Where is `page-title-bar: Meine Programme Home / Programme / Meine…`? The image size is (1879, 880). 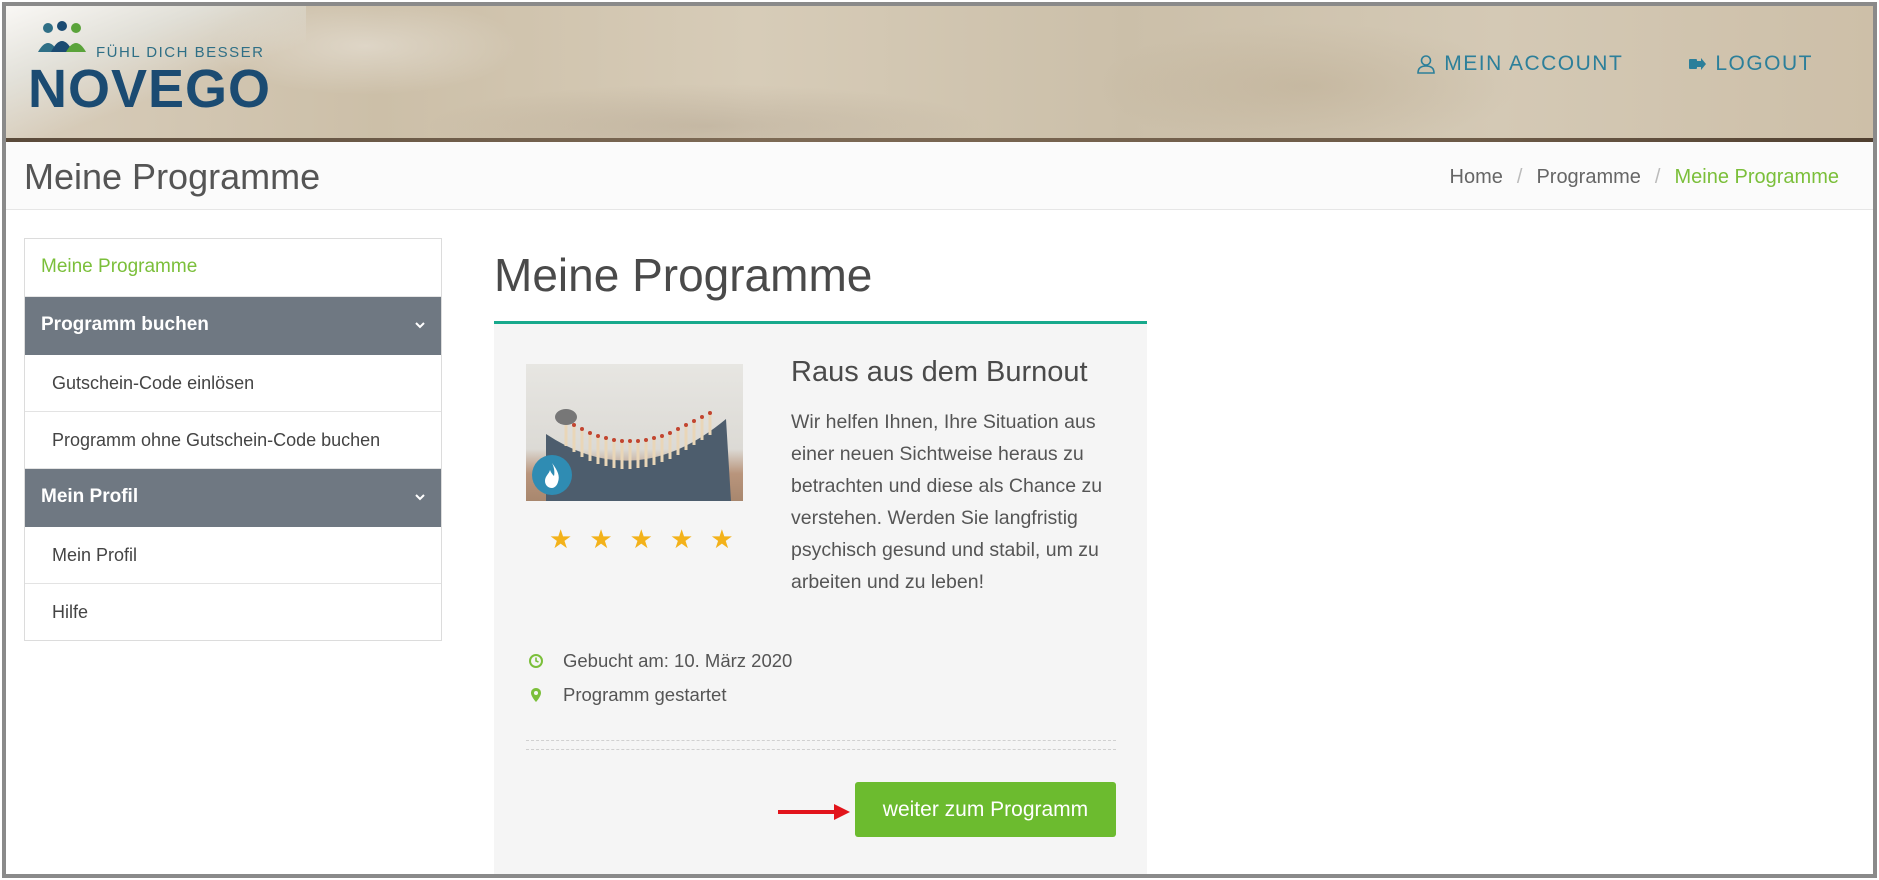
page-title-bar: Meine Programme Home / Programme / Meine… is located at coordinates (939, 176).